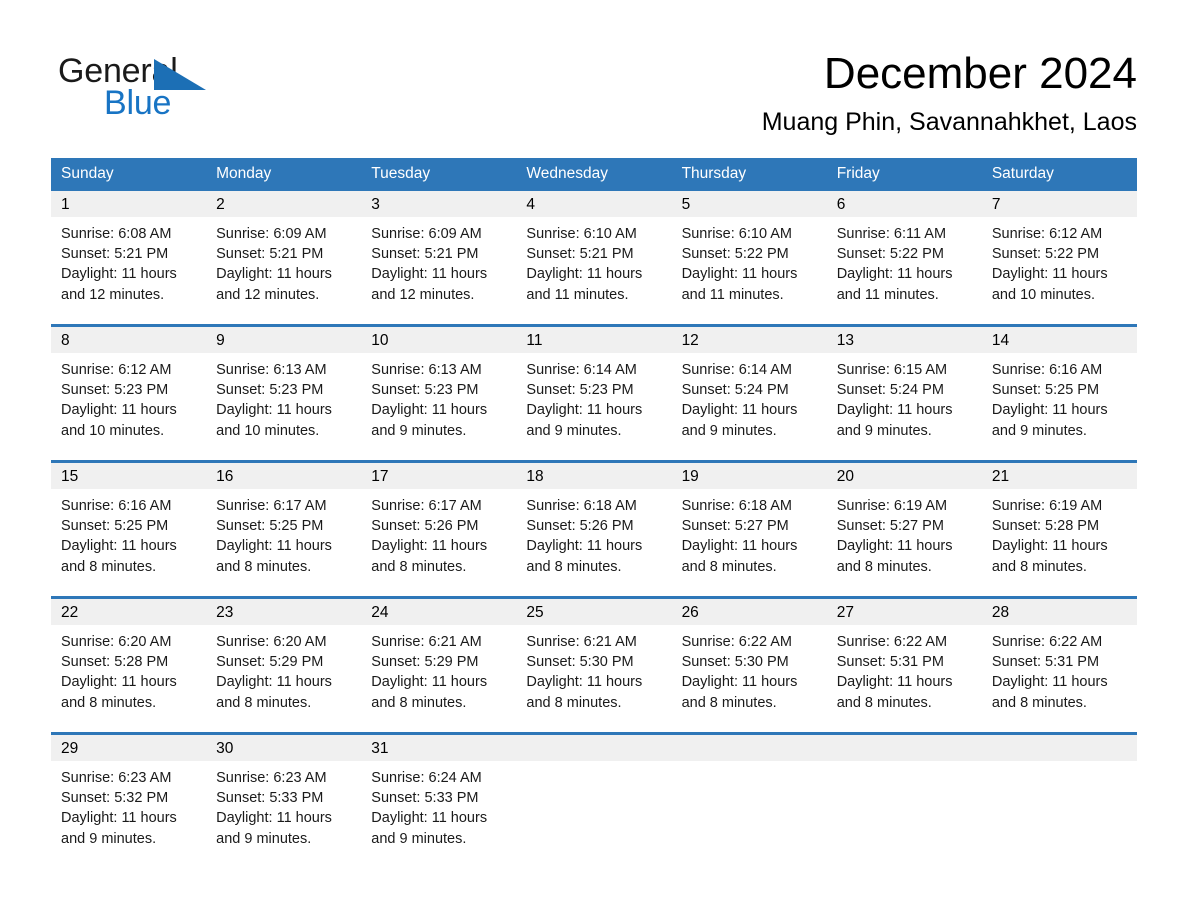  What do you see at coordinates (736, 370) in the screenshot?
I see `sunrise-text: Sunrise: 6:14 AM` at bounding box center [736, 370].